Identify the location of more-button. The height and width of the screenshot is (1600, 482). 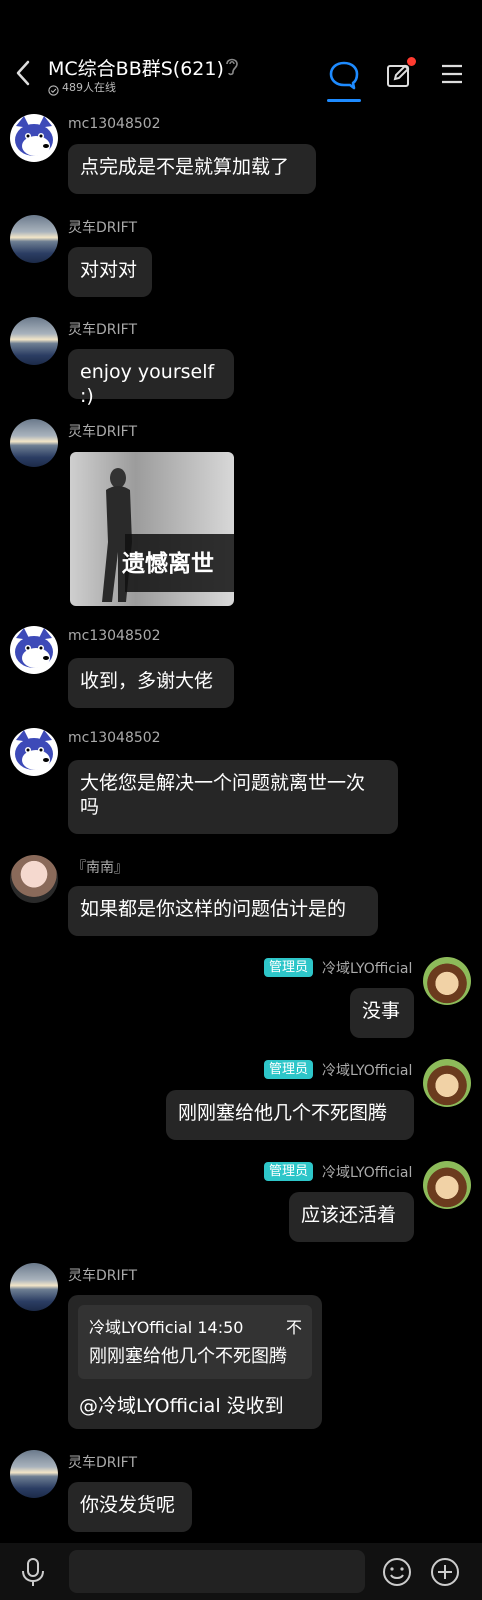
(445, 1574).